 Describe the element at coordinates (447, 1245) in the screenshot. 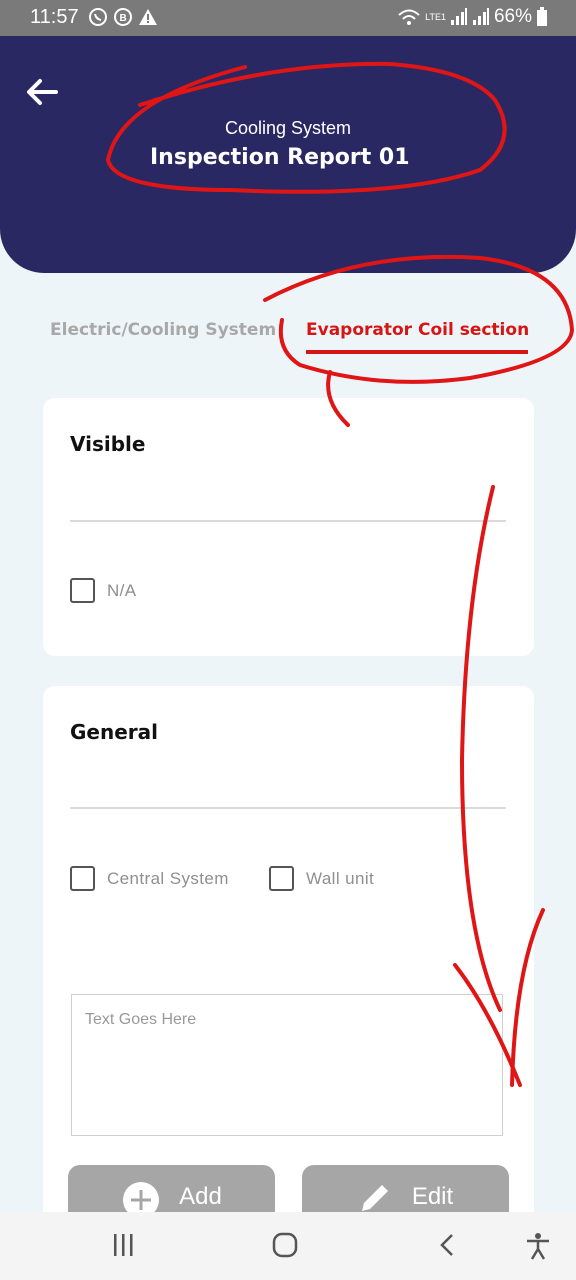

I see `back-nav-icon` at that location.